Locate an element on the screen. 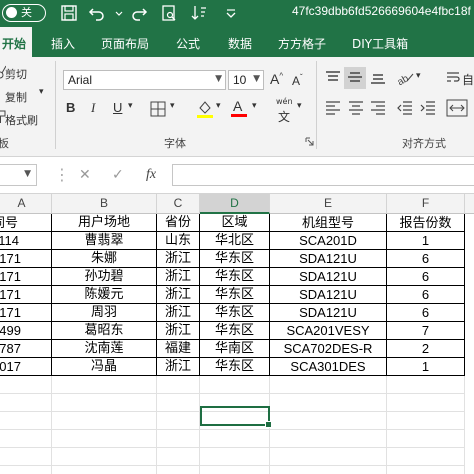 The height and width of the screenshot is (474, 474). column-header-d: D is located at coordinates (235, 204).